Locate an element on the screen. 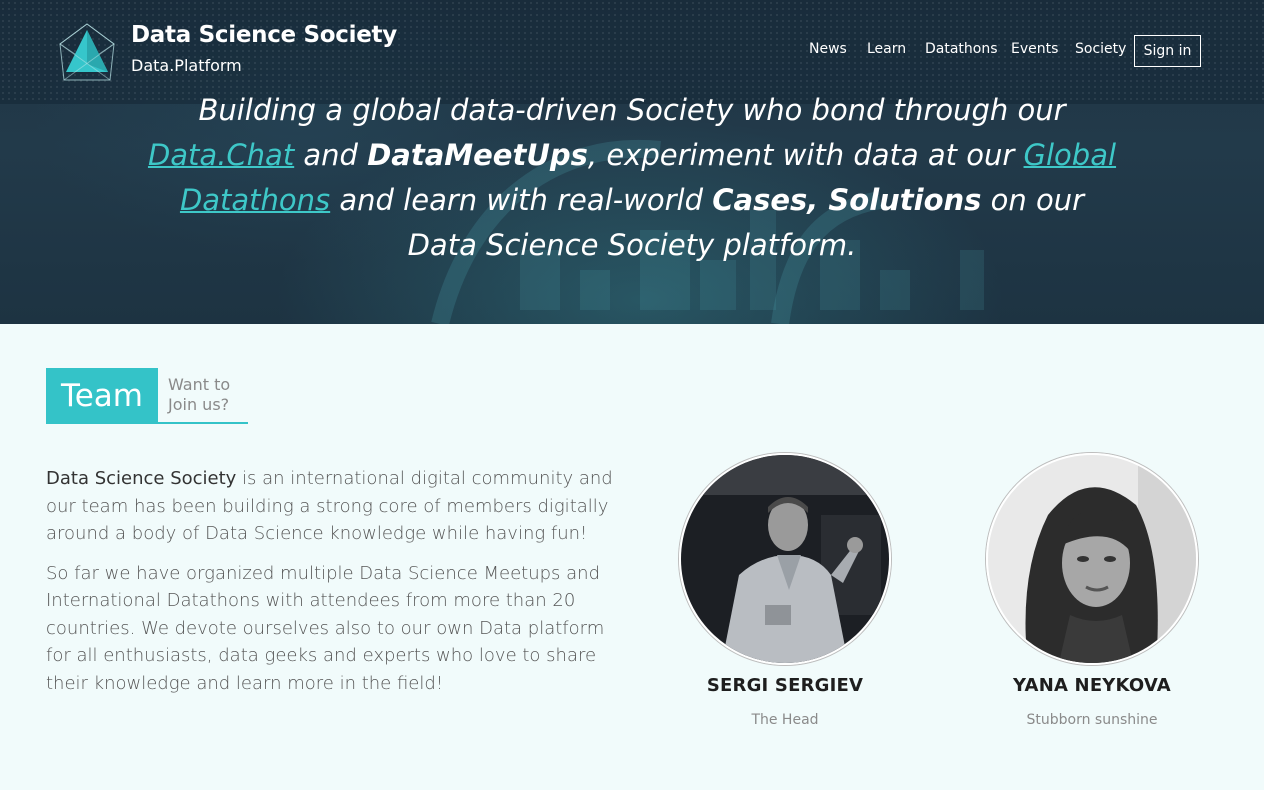  team-heading: Team is located at coordinates (102, 396).